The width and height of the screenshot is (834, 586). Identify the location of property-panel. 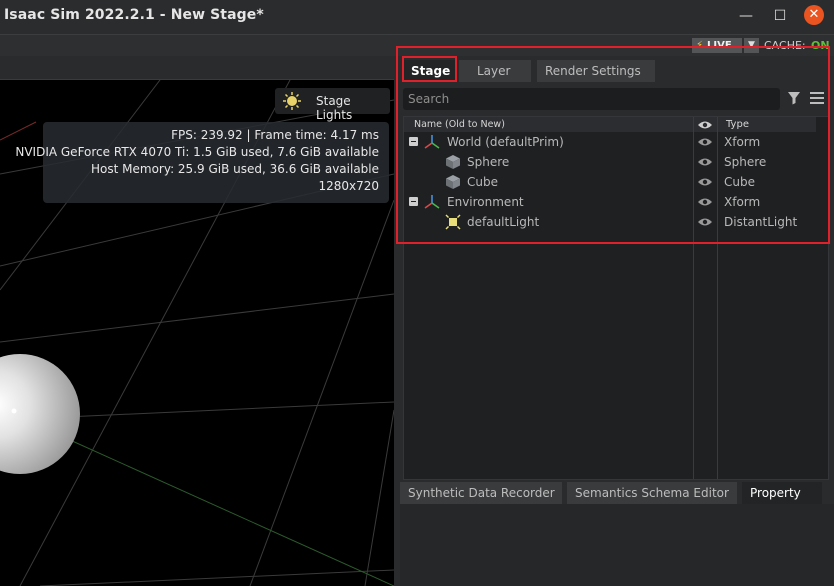
(617, 545).